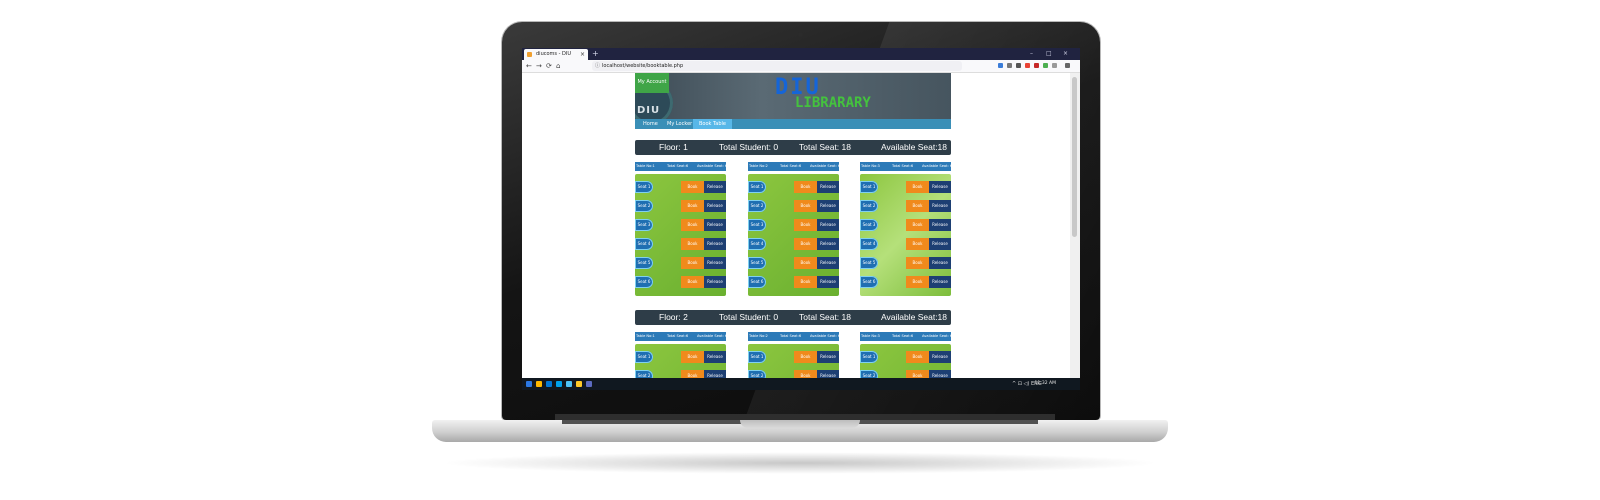 This screenshot has height=500, width=1600. I want to click on my-account-button: My Account, so click(652, 83).